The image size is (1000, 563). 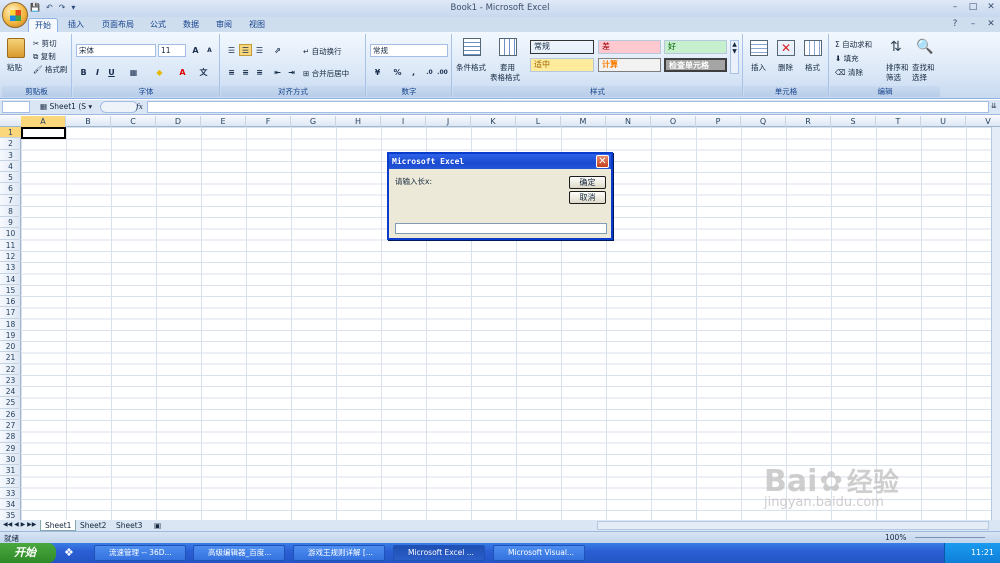 I want to click on percent-button: %, so click(x=397, y=72).